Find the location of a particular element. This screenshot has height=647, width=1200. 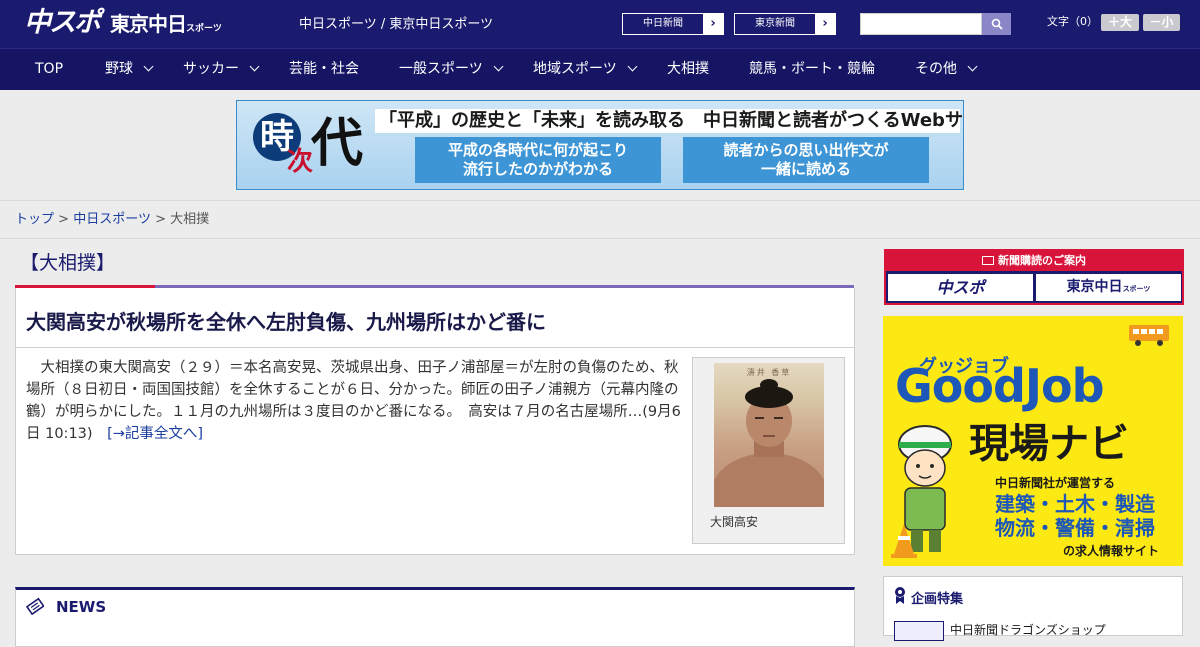

nav-label: その他 is located at coordinates (936, 69).